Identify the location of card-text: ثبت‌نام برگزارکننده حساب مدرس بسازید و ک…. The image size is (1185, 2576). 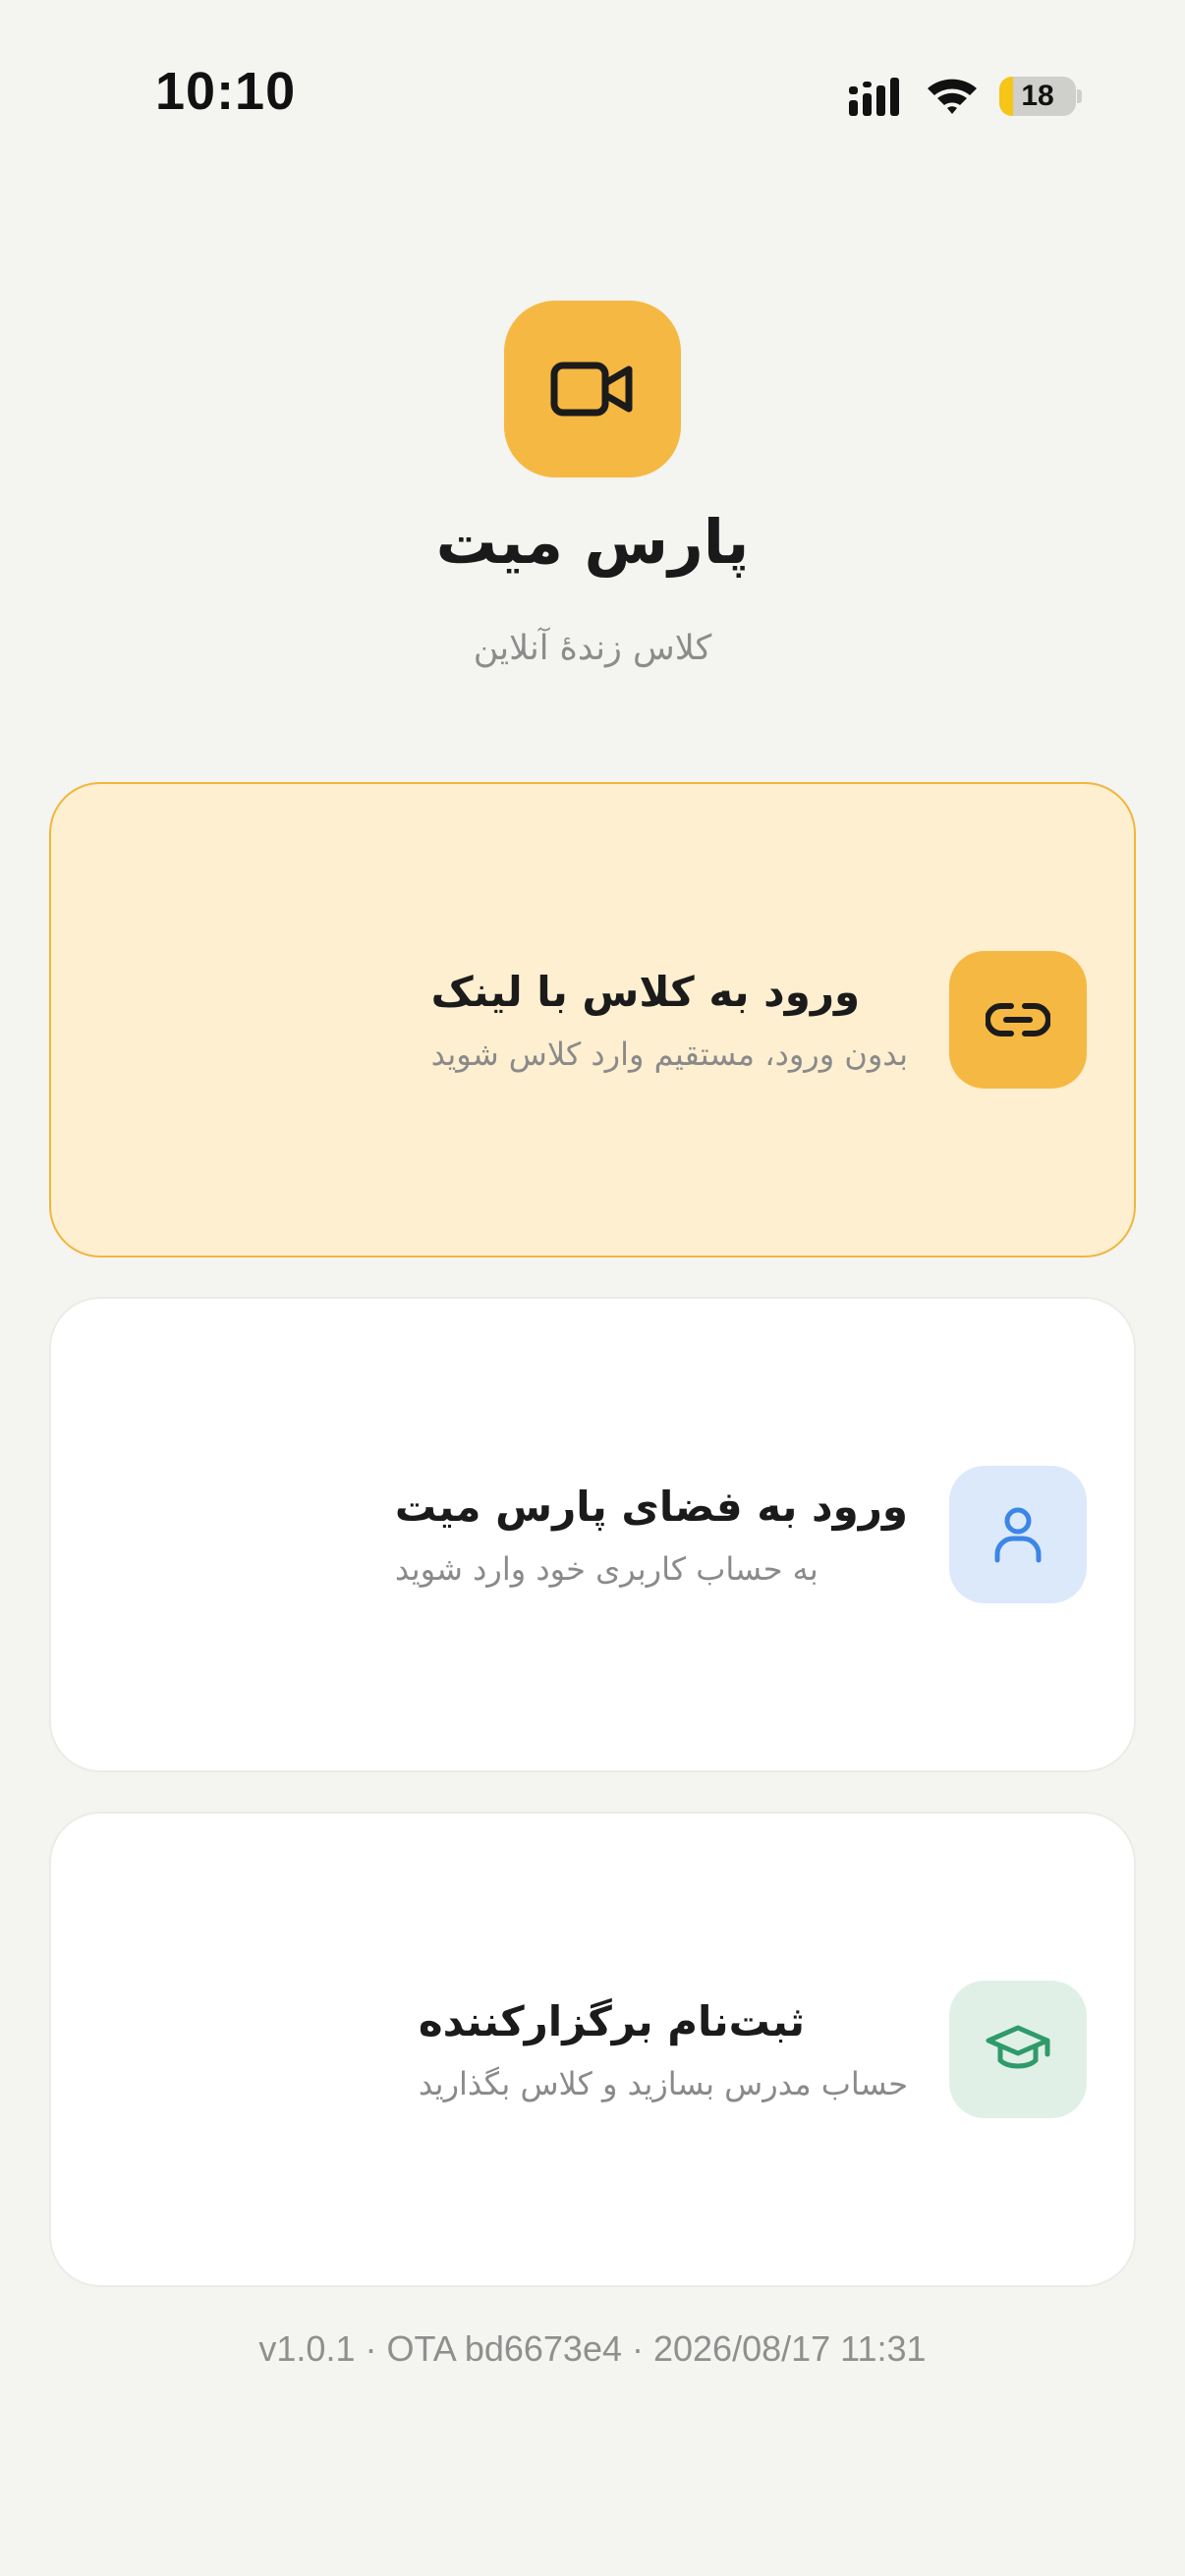
(664, 2049).